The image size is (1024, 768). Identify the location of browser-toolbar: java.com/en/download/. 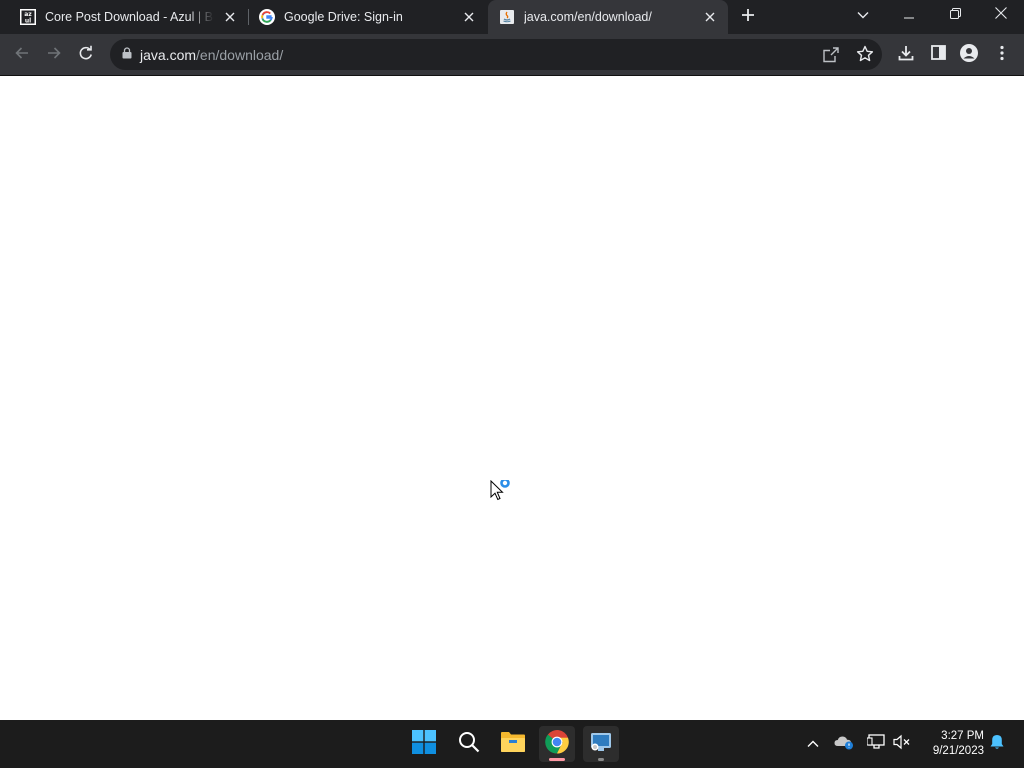
(512, 55).